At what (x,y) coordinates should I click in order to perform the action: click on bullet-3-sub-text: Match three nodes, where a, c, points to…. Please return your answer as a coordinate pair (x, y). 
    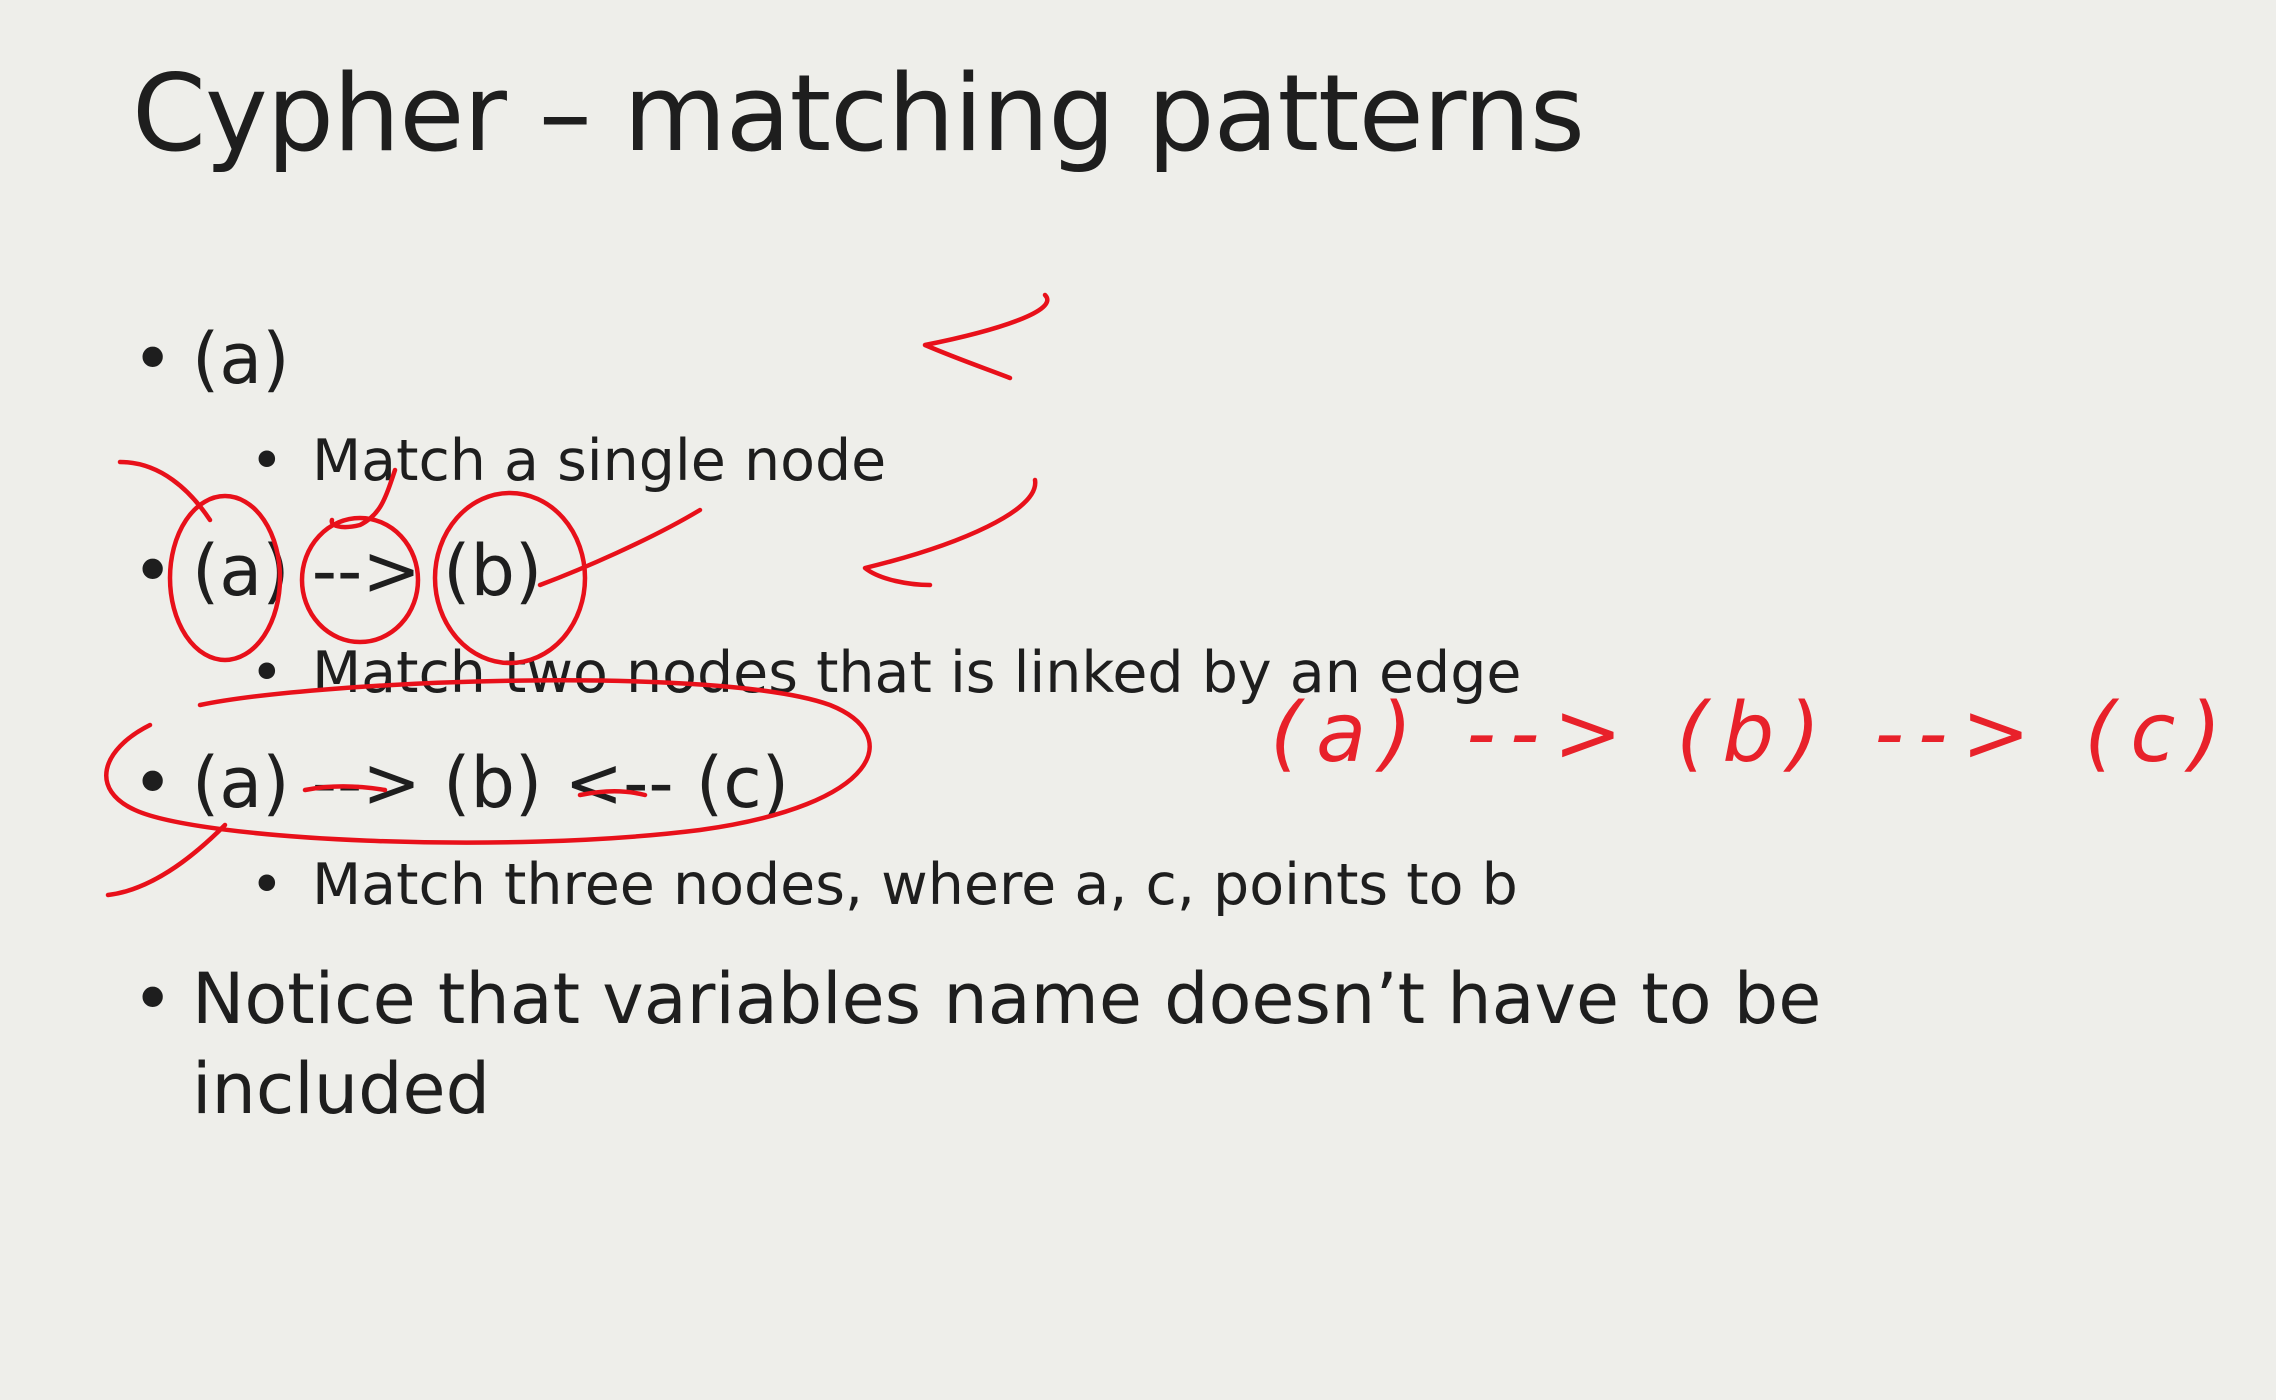
    Looking at the image, I should click on (915, 885).